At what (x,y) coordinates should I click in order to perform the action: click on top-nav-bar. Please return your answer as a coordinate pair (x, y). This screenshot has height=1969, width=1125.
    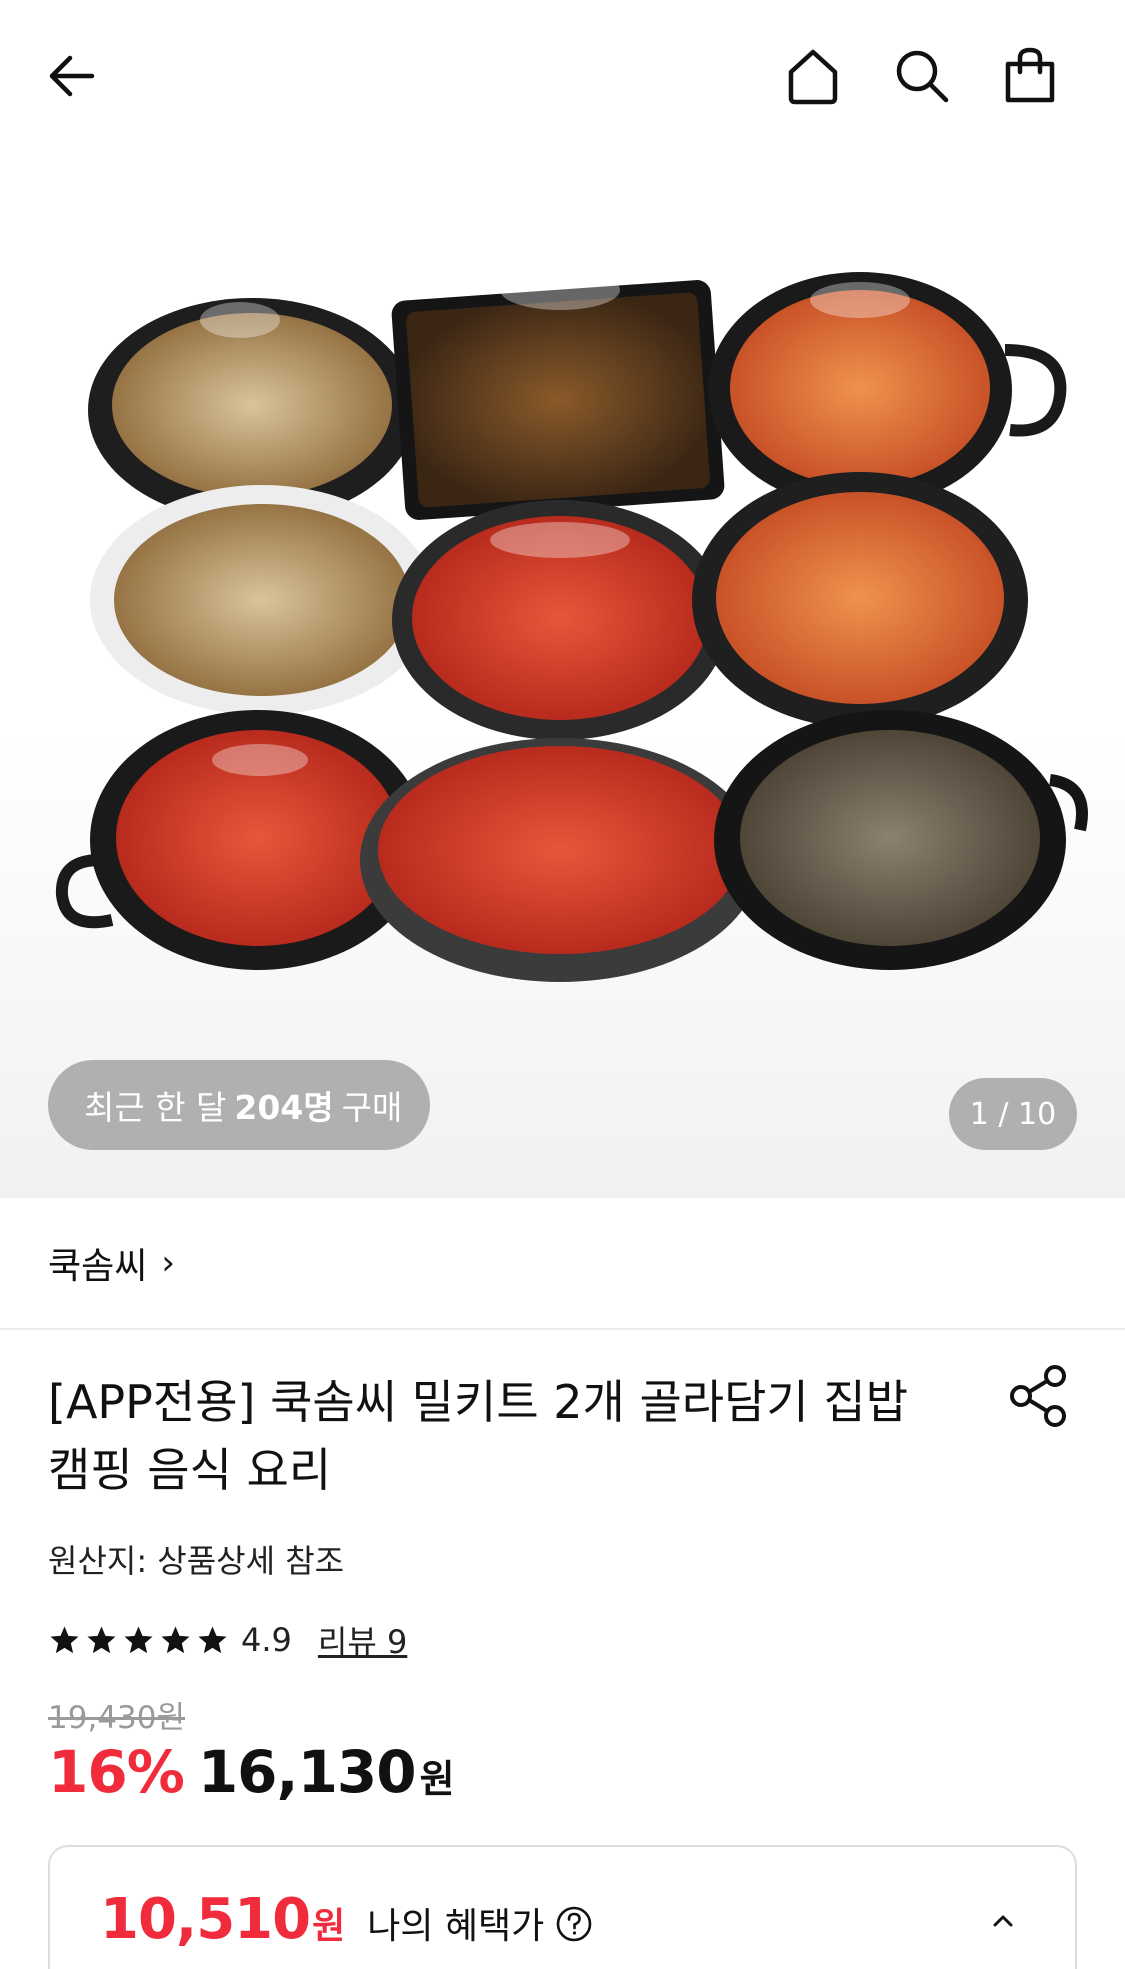
    Looking at the image, I should click on (562, 80).